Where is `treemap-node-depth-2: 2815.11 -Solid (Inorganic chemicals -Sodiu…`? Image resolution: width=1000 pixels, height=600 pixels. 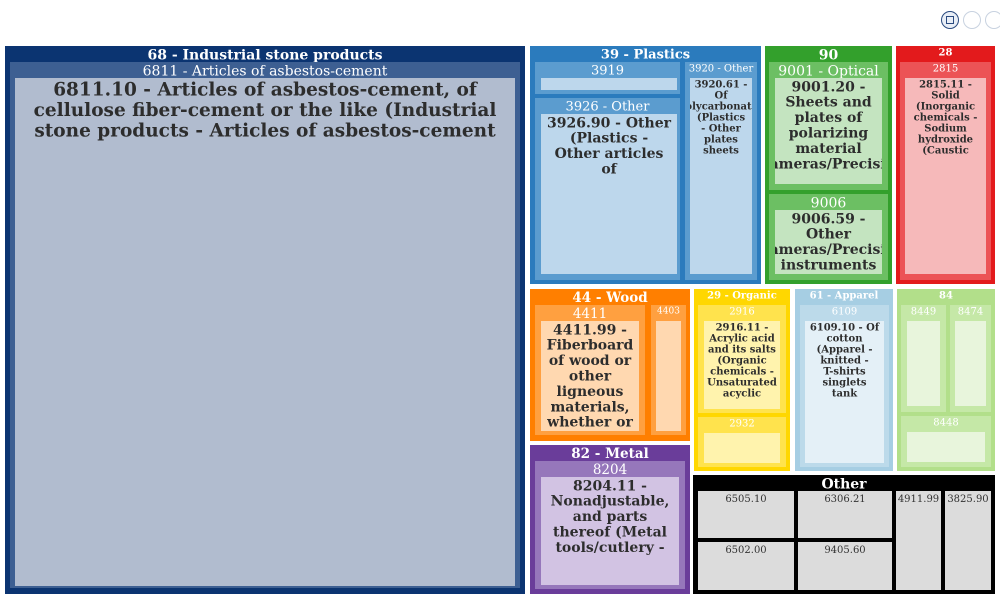 treemap-node-depth-2: 2815.11 -Solid (Inorganic chemicals -Sodiu… is located at coordinates (945, 176).